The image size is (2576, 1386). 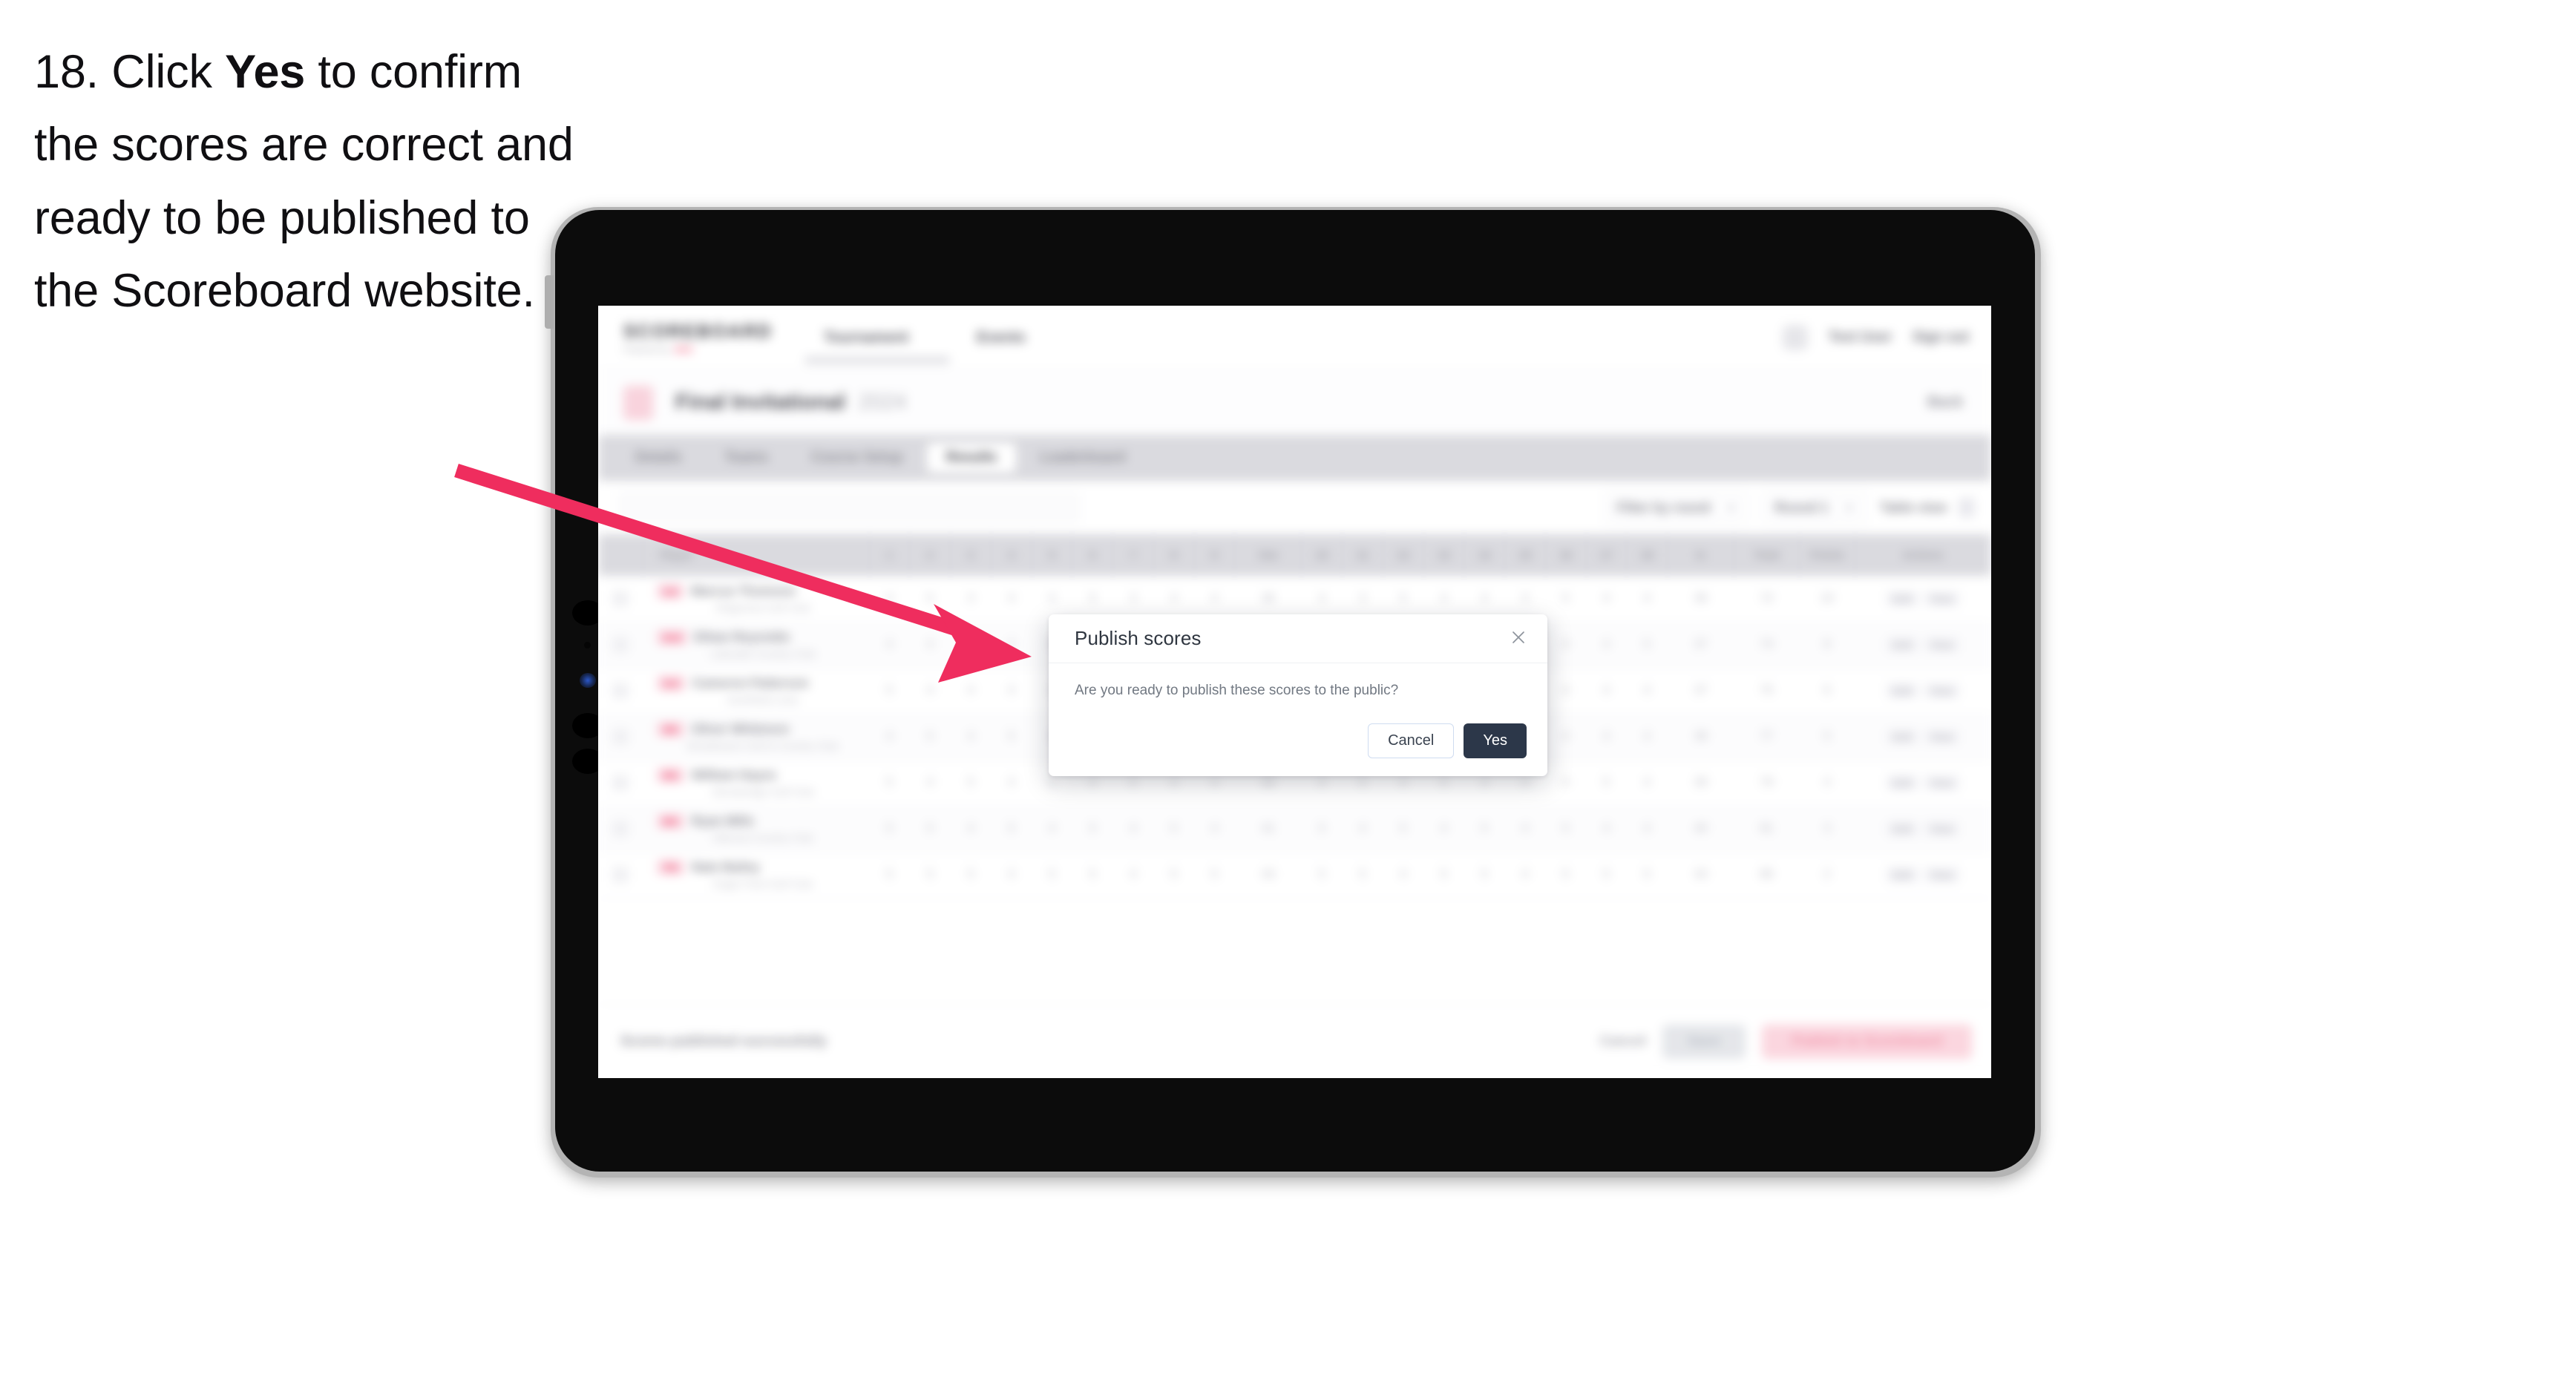 What do you see at coordinates (757, 555) in the screenshot?
I see `header-player: Player` at bounding box center [757, 555].